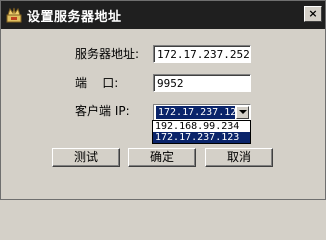 This screenshot has width=326, height=240. I want to click on port-input: 9952, so click(202, 83).